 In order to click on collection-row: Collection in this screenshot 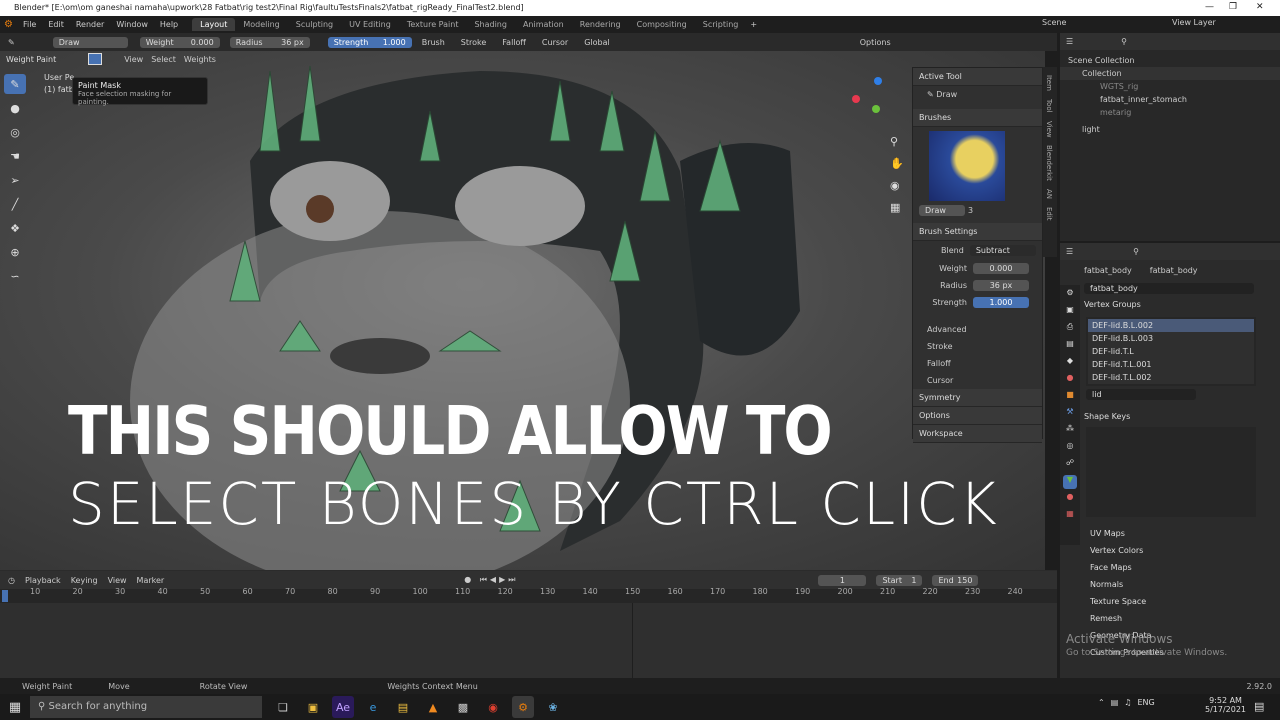, I will do `click(1170, 73)`.